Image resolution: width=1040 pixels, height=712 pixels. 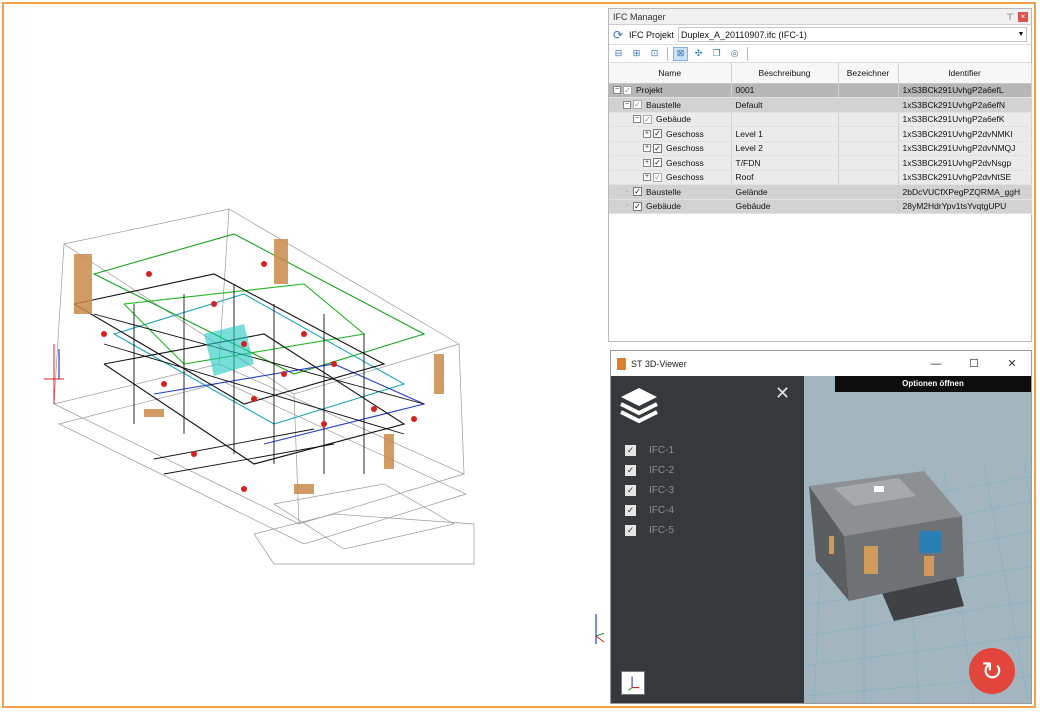 What do you see at coordinates (670, 73) in the screenshot?
I see `column-header-name: Name` at bounding box center [670, 73].